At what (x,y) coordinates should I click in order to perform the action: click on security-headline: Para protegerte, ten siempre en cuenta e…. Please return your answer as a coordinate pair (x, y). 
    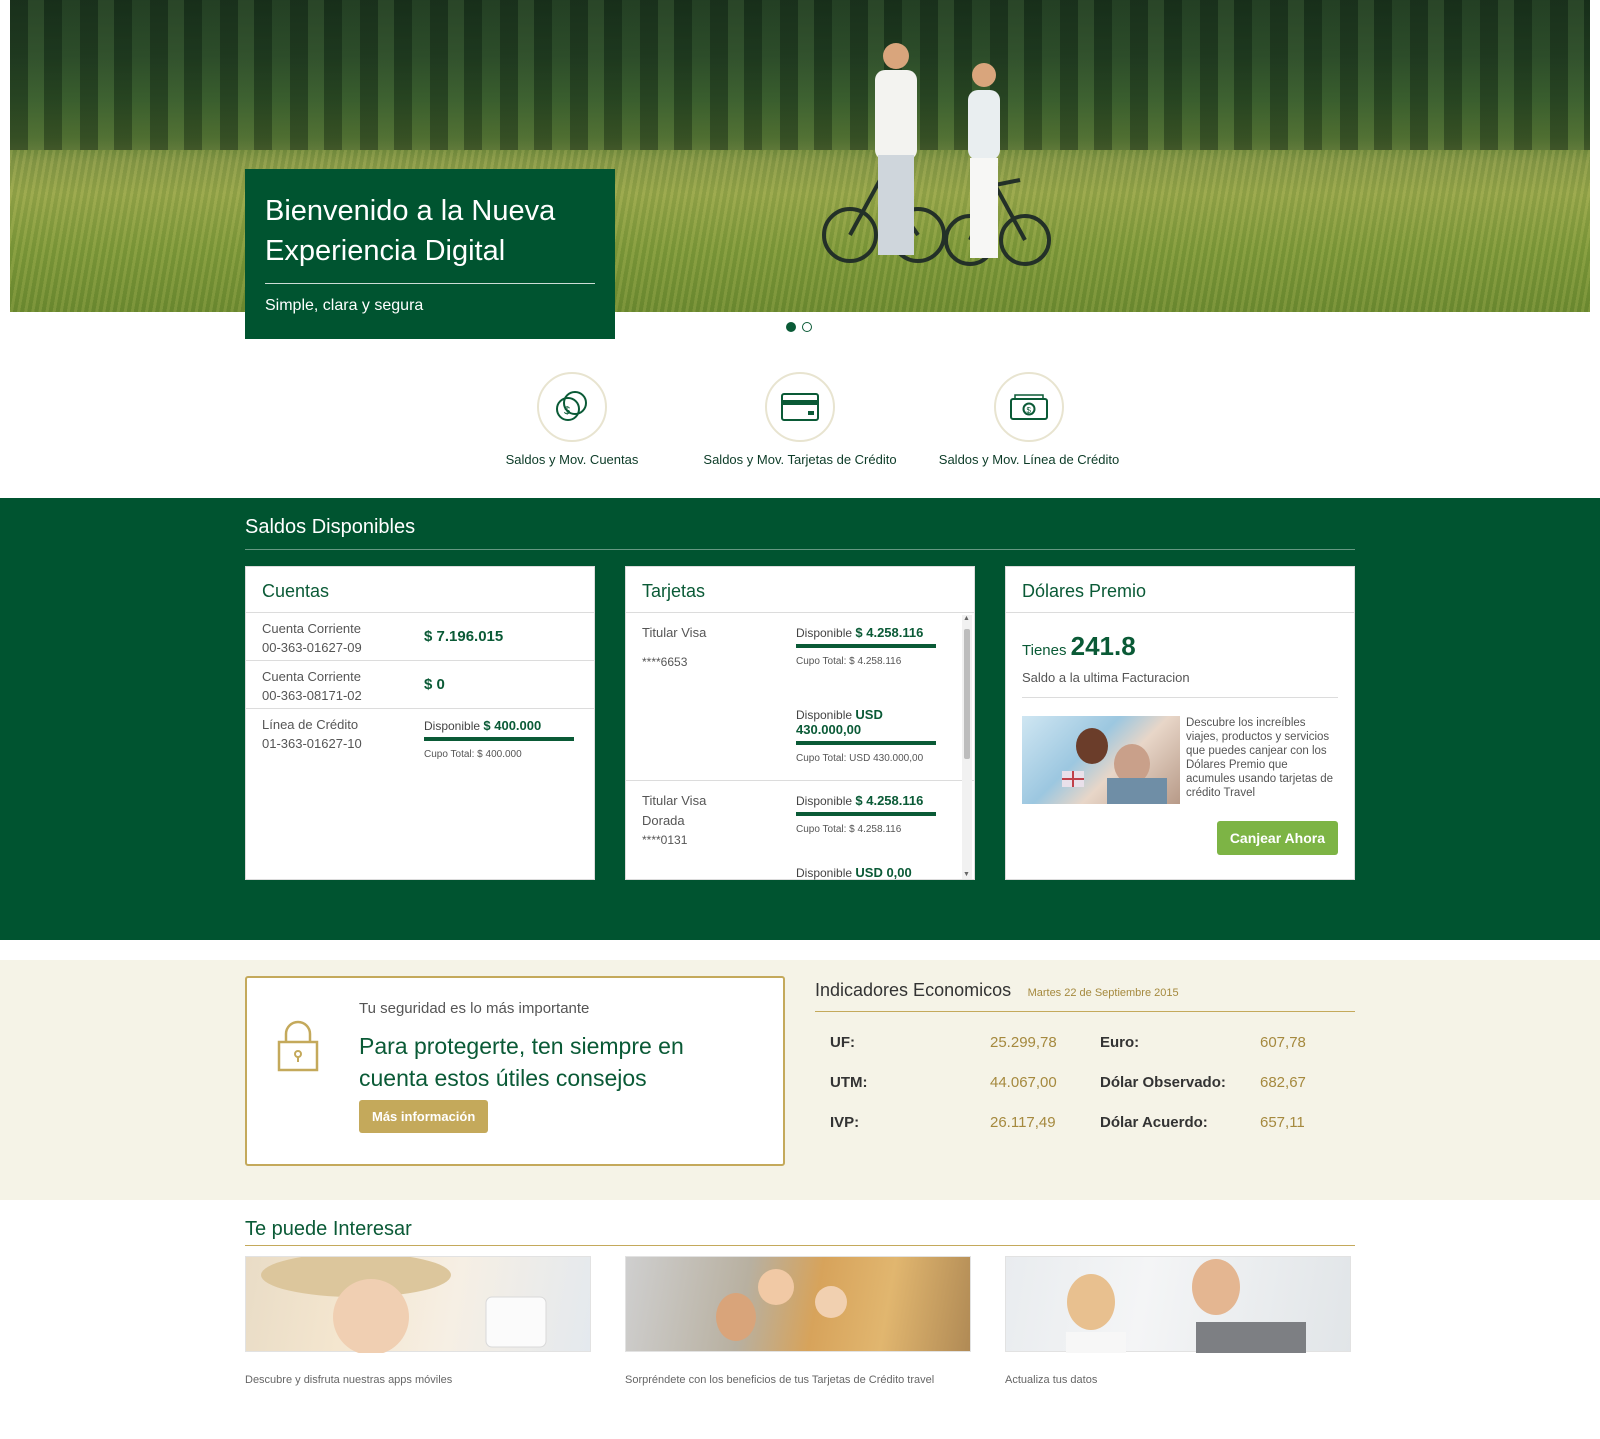
    Looking at the image, I should click on (521, 1062).